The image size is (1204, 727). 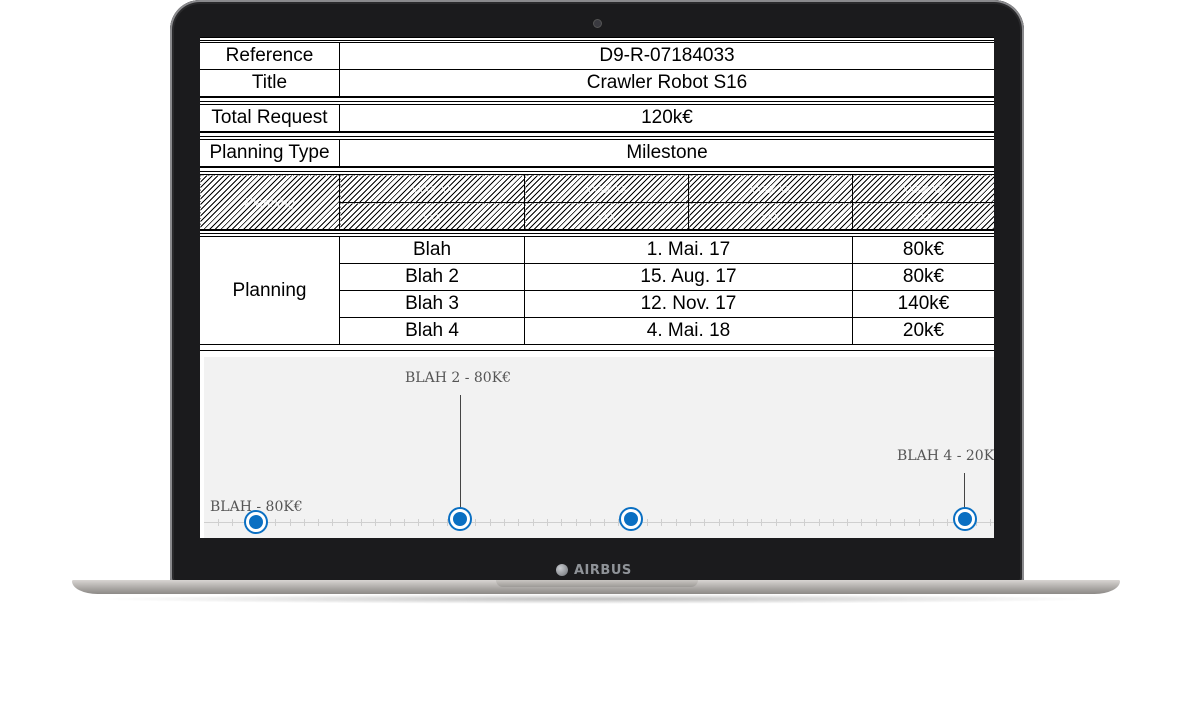 I want to click on planning-type-table: Planning Type Milestone, so click(x=597, y=153).